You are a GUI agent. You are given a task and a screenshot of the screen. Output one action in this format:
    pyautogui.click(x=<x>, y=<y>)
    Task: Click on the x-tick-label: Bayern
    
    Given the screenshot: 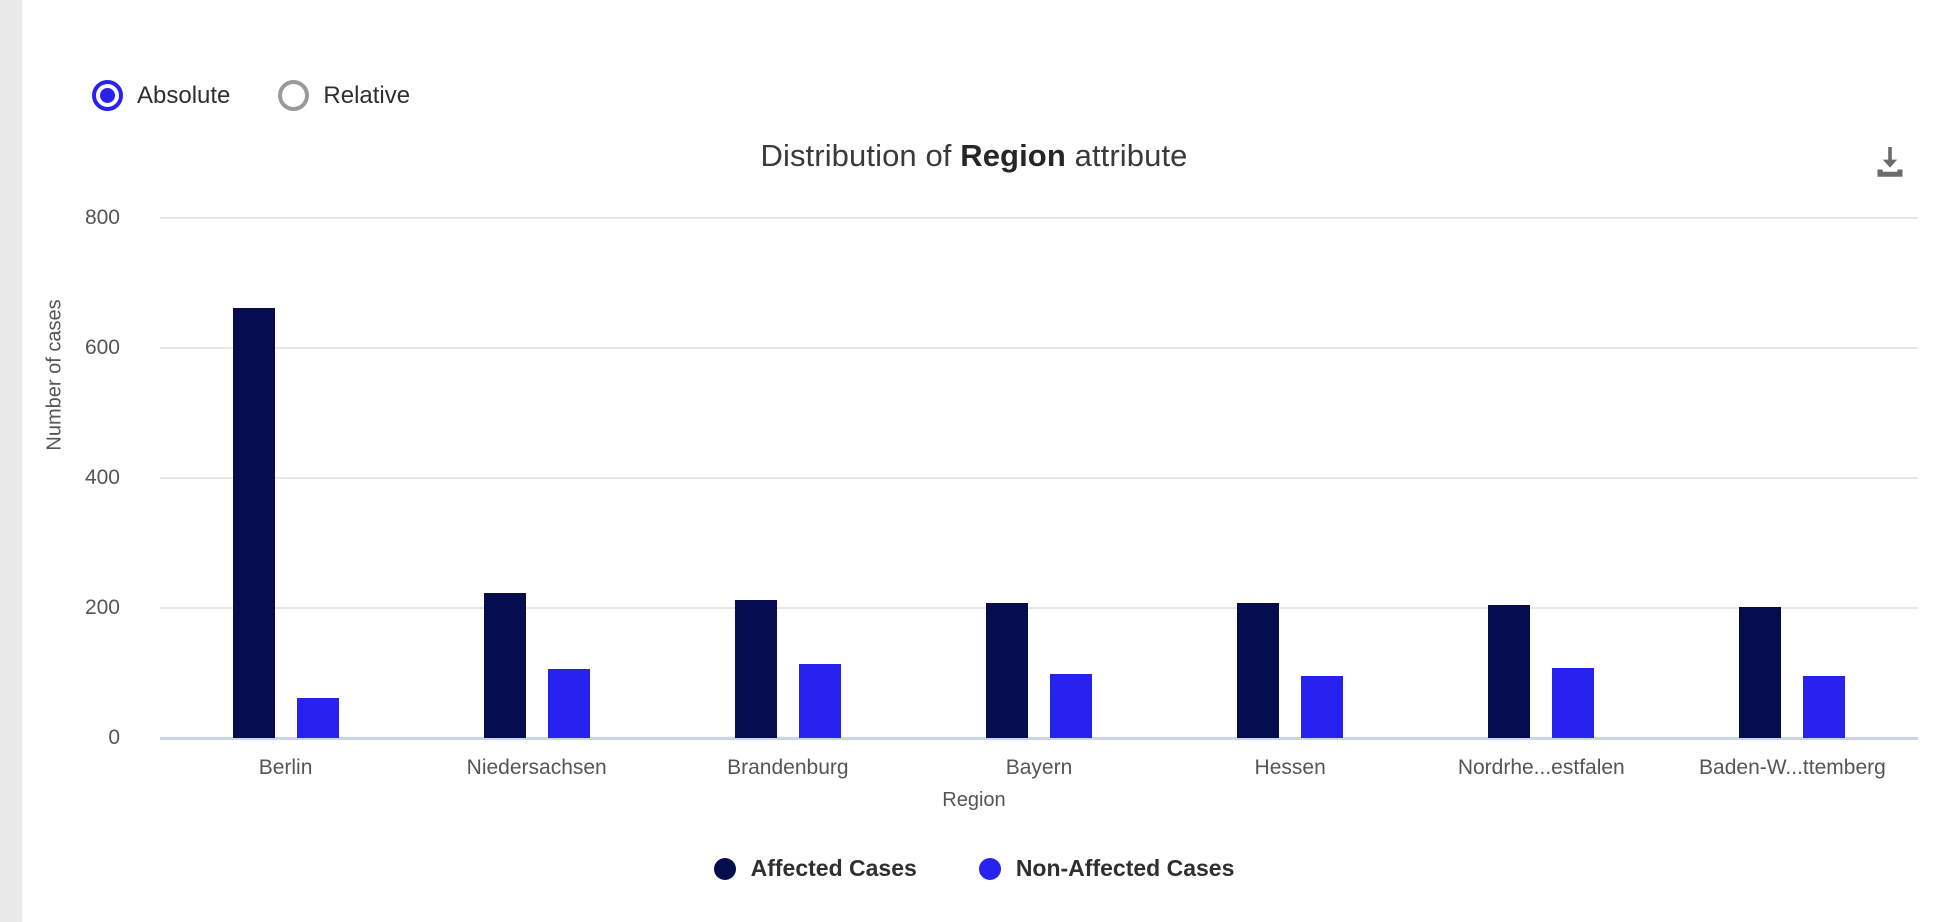 What is the action you would take?
    pyautogui.click(x=1039, y=767)
    